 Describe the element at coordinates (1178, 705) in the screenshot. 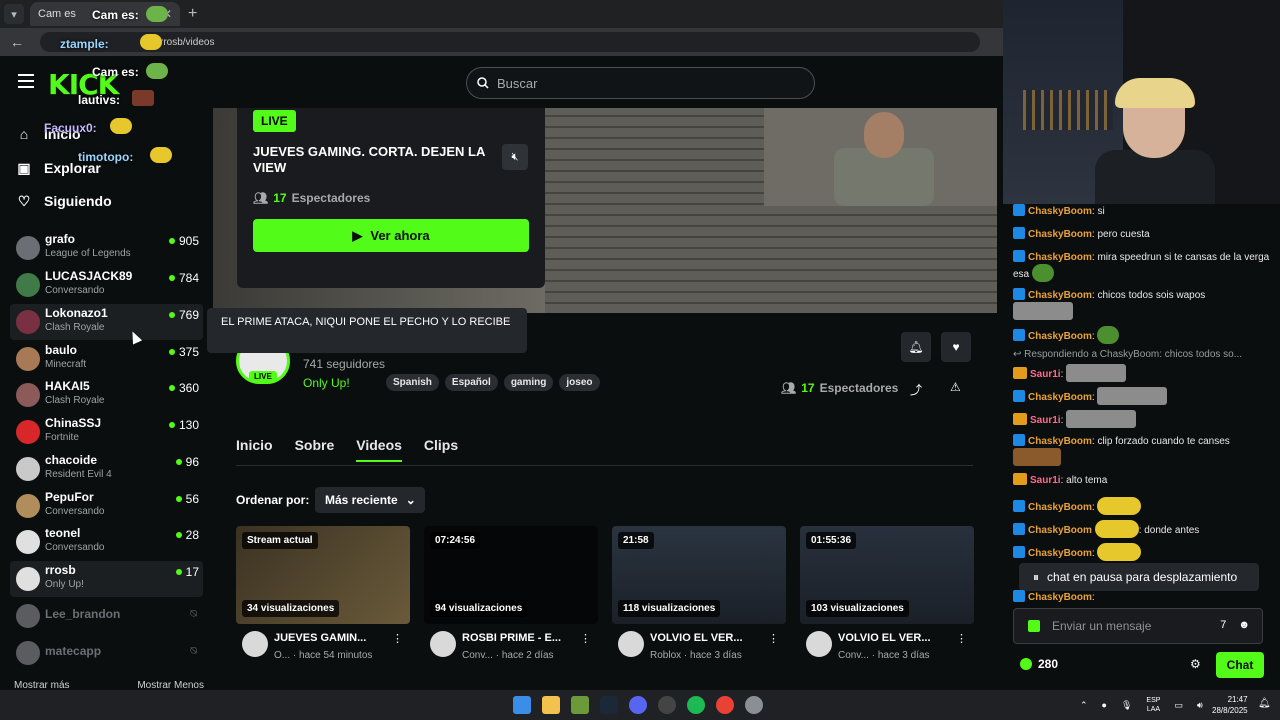

I see `network-icon: ▭` at that location.